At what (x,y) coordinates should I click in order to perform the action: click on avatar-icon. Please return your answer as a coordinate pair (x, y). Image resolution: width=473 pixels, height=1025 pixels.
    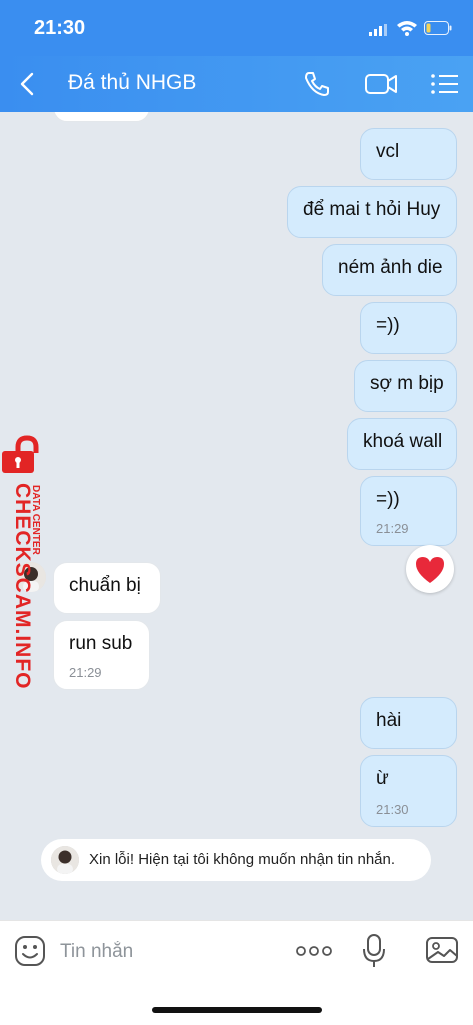
    Looking at the image, I should click on (65, 860).